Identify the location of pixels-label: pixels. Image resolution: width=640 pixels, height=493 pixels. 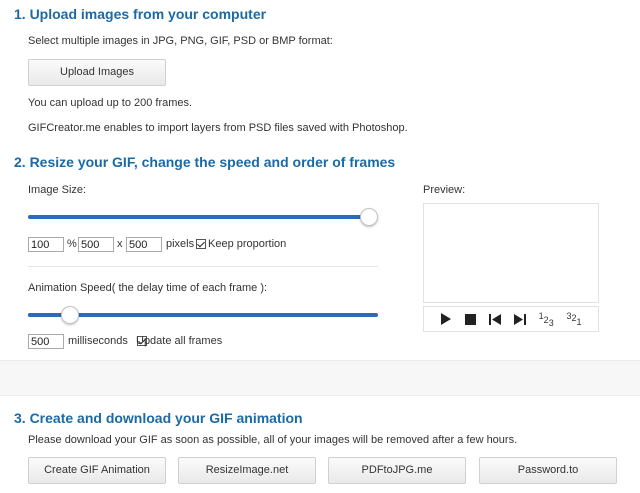
(180, 244).